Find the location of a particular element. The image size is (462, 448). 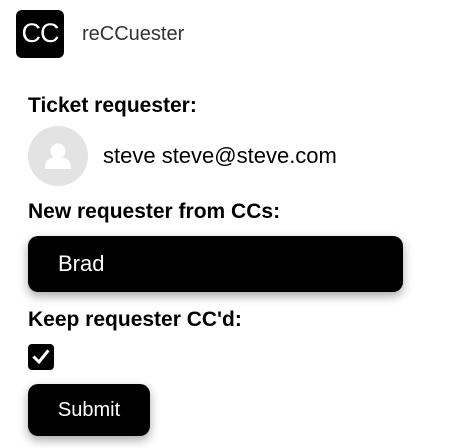

app-header: CC reCCuester is located at coordinates (100, 34).